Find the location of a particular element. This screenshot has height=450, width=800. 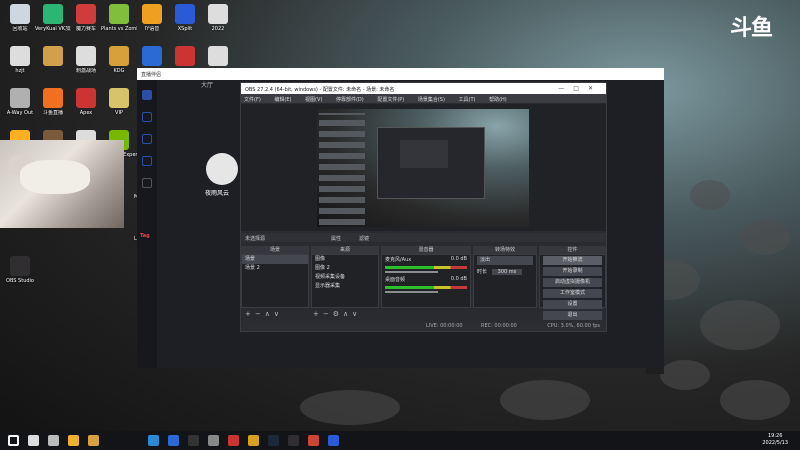

record-icon is located at coordinates (233, 440).